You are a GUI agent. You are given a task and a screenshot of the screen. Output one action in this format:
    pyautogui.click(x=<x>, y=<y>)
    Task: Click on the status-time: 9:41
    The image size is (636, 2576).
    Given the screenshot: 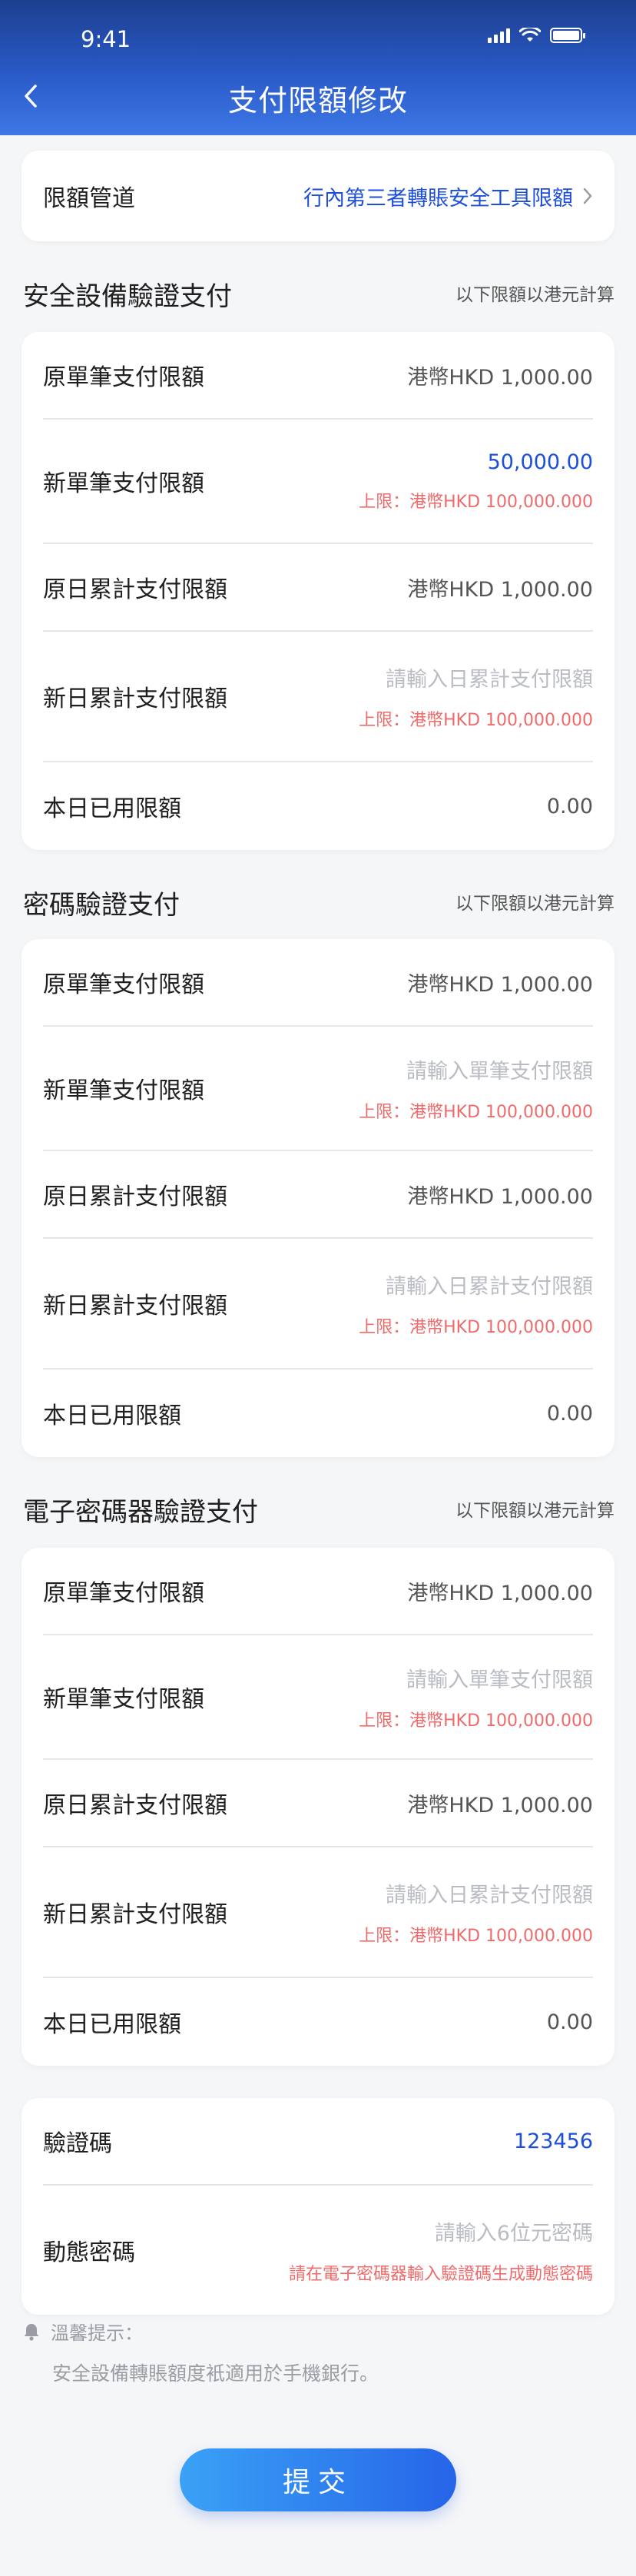 What is the action you would take?
    pyautogui.click(x=106, y=39)
    